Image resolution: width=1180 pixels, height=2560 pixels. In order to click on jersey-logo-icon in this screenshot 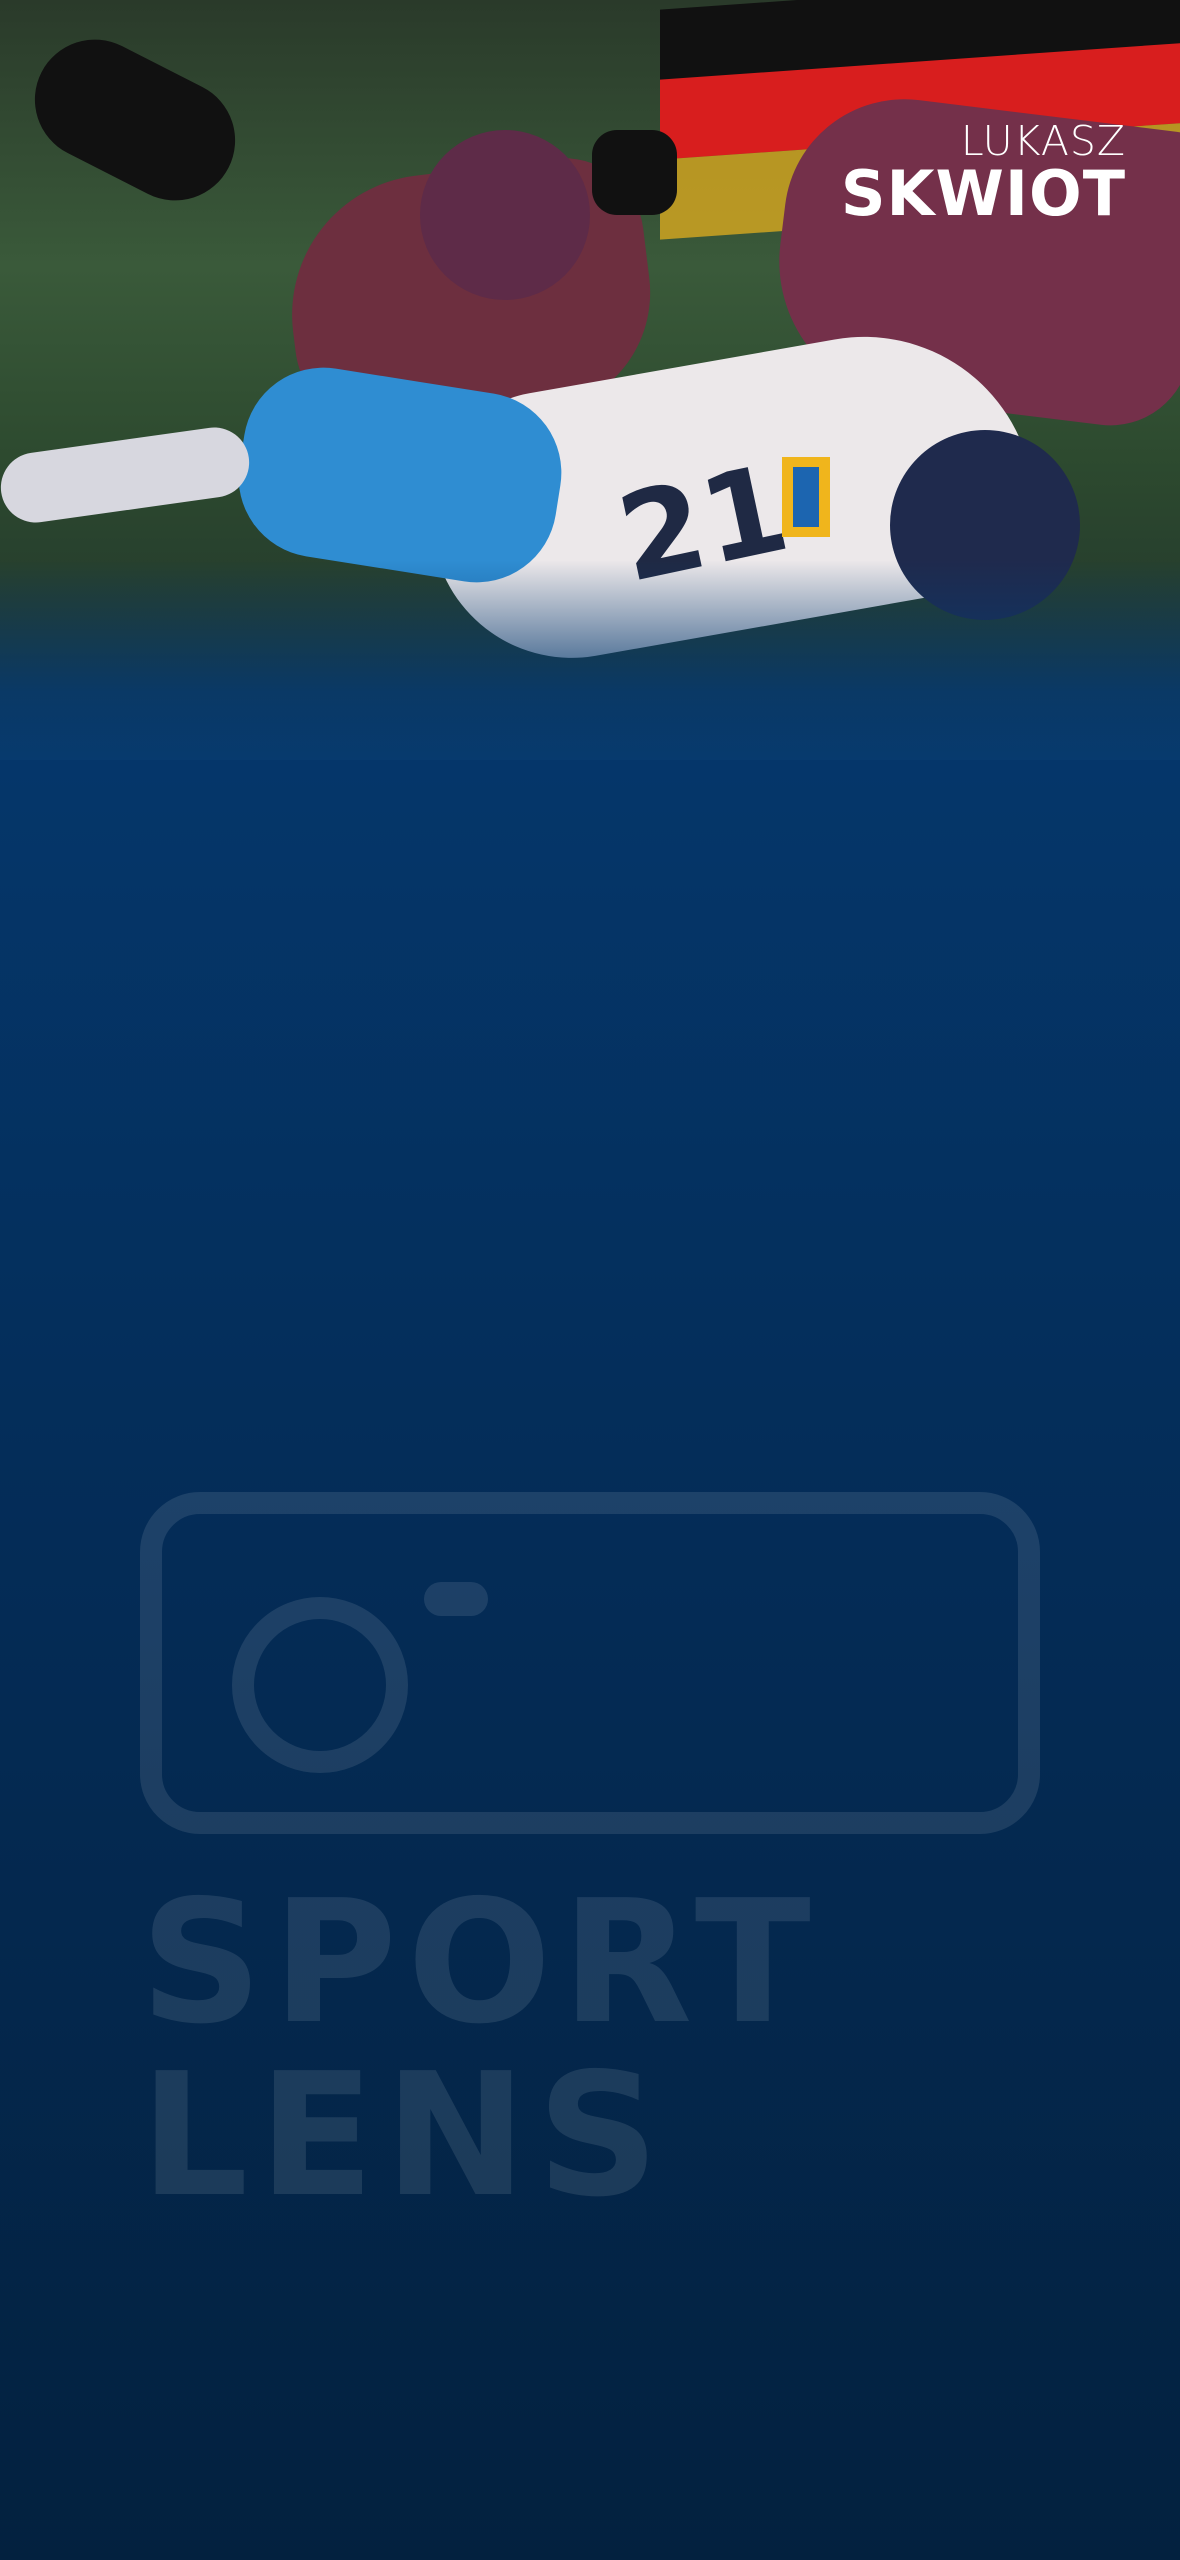, I will do `click(806, 497)`.